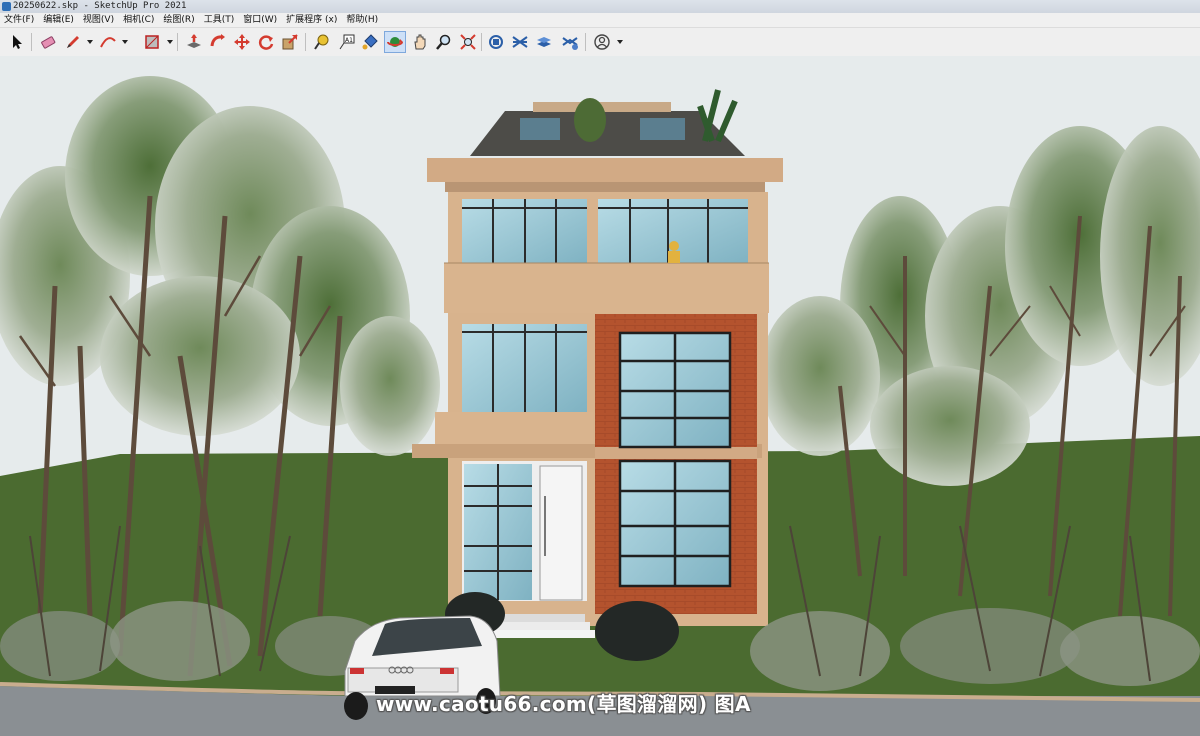 The image size is (1200, 736). Describe the element at coordinates (590, 120) in the screenshot. I see `roof-plant` at that location.